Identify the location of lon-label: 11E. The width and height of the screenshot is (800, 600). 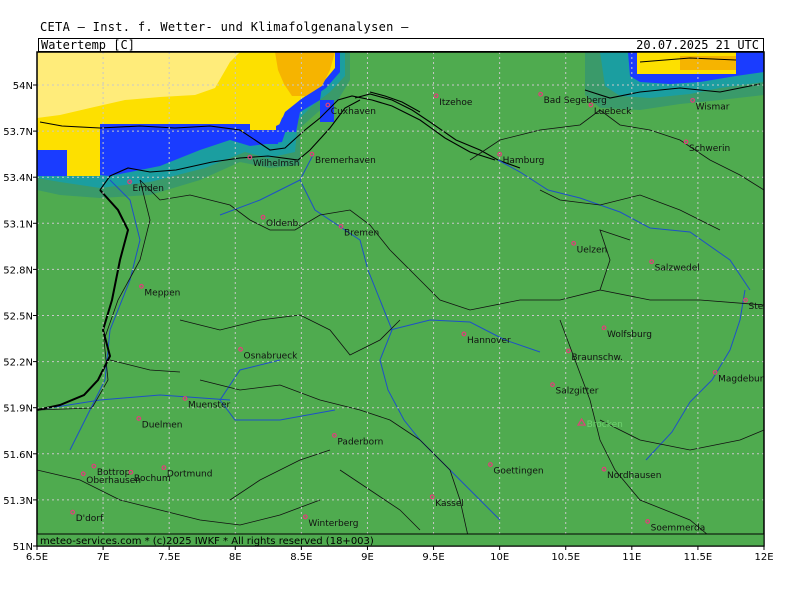
(631, 557).